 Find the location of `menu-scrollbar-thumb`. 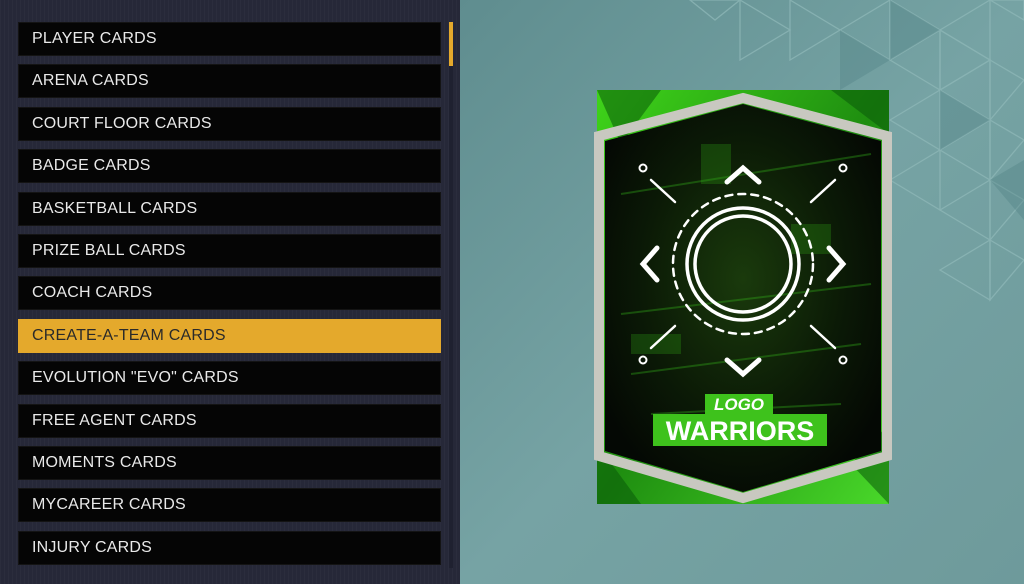

menu-scrollbar-thumb is located at coordinates (451, 44).